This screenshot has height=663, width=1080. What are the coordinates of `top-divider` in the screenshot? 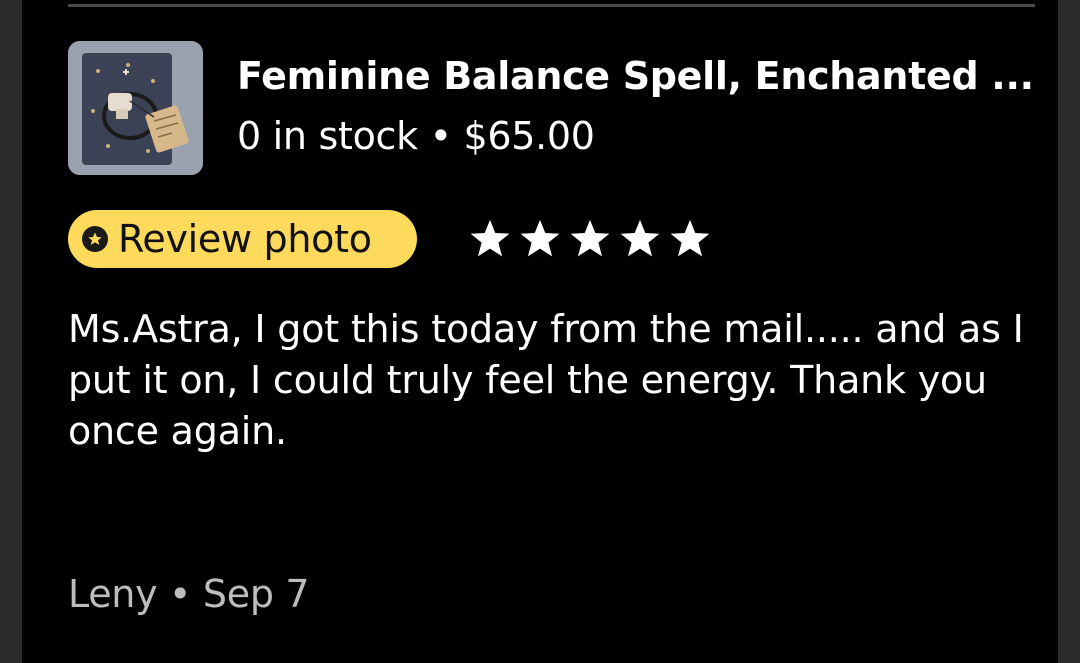 It's located at (551, 5).